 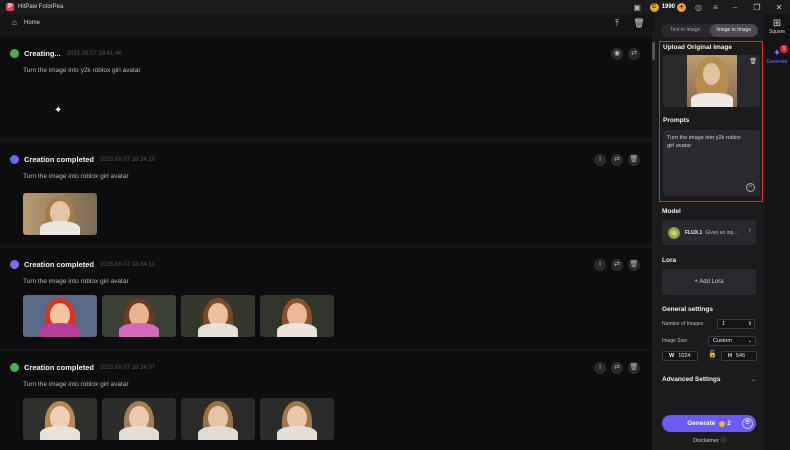 I want to click on card-time: 2025.08.07 18:34:11, so click(x=127, y=264).